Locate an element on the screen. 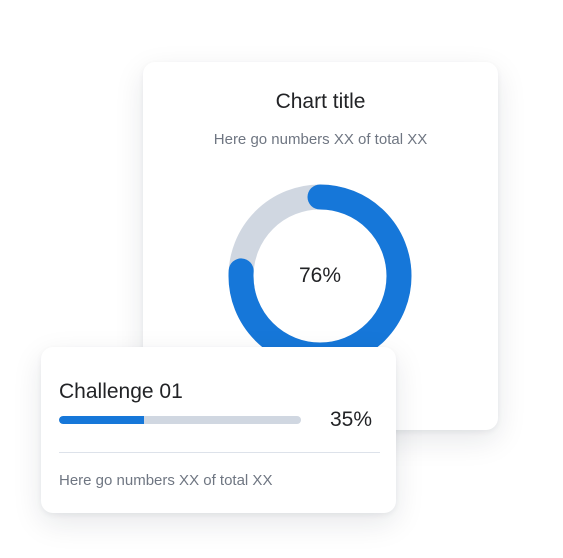 Image resolution: width=563 pixels, height=558 pixels. challenge-title: Challenge 01 is located at coordinates (121, 391).